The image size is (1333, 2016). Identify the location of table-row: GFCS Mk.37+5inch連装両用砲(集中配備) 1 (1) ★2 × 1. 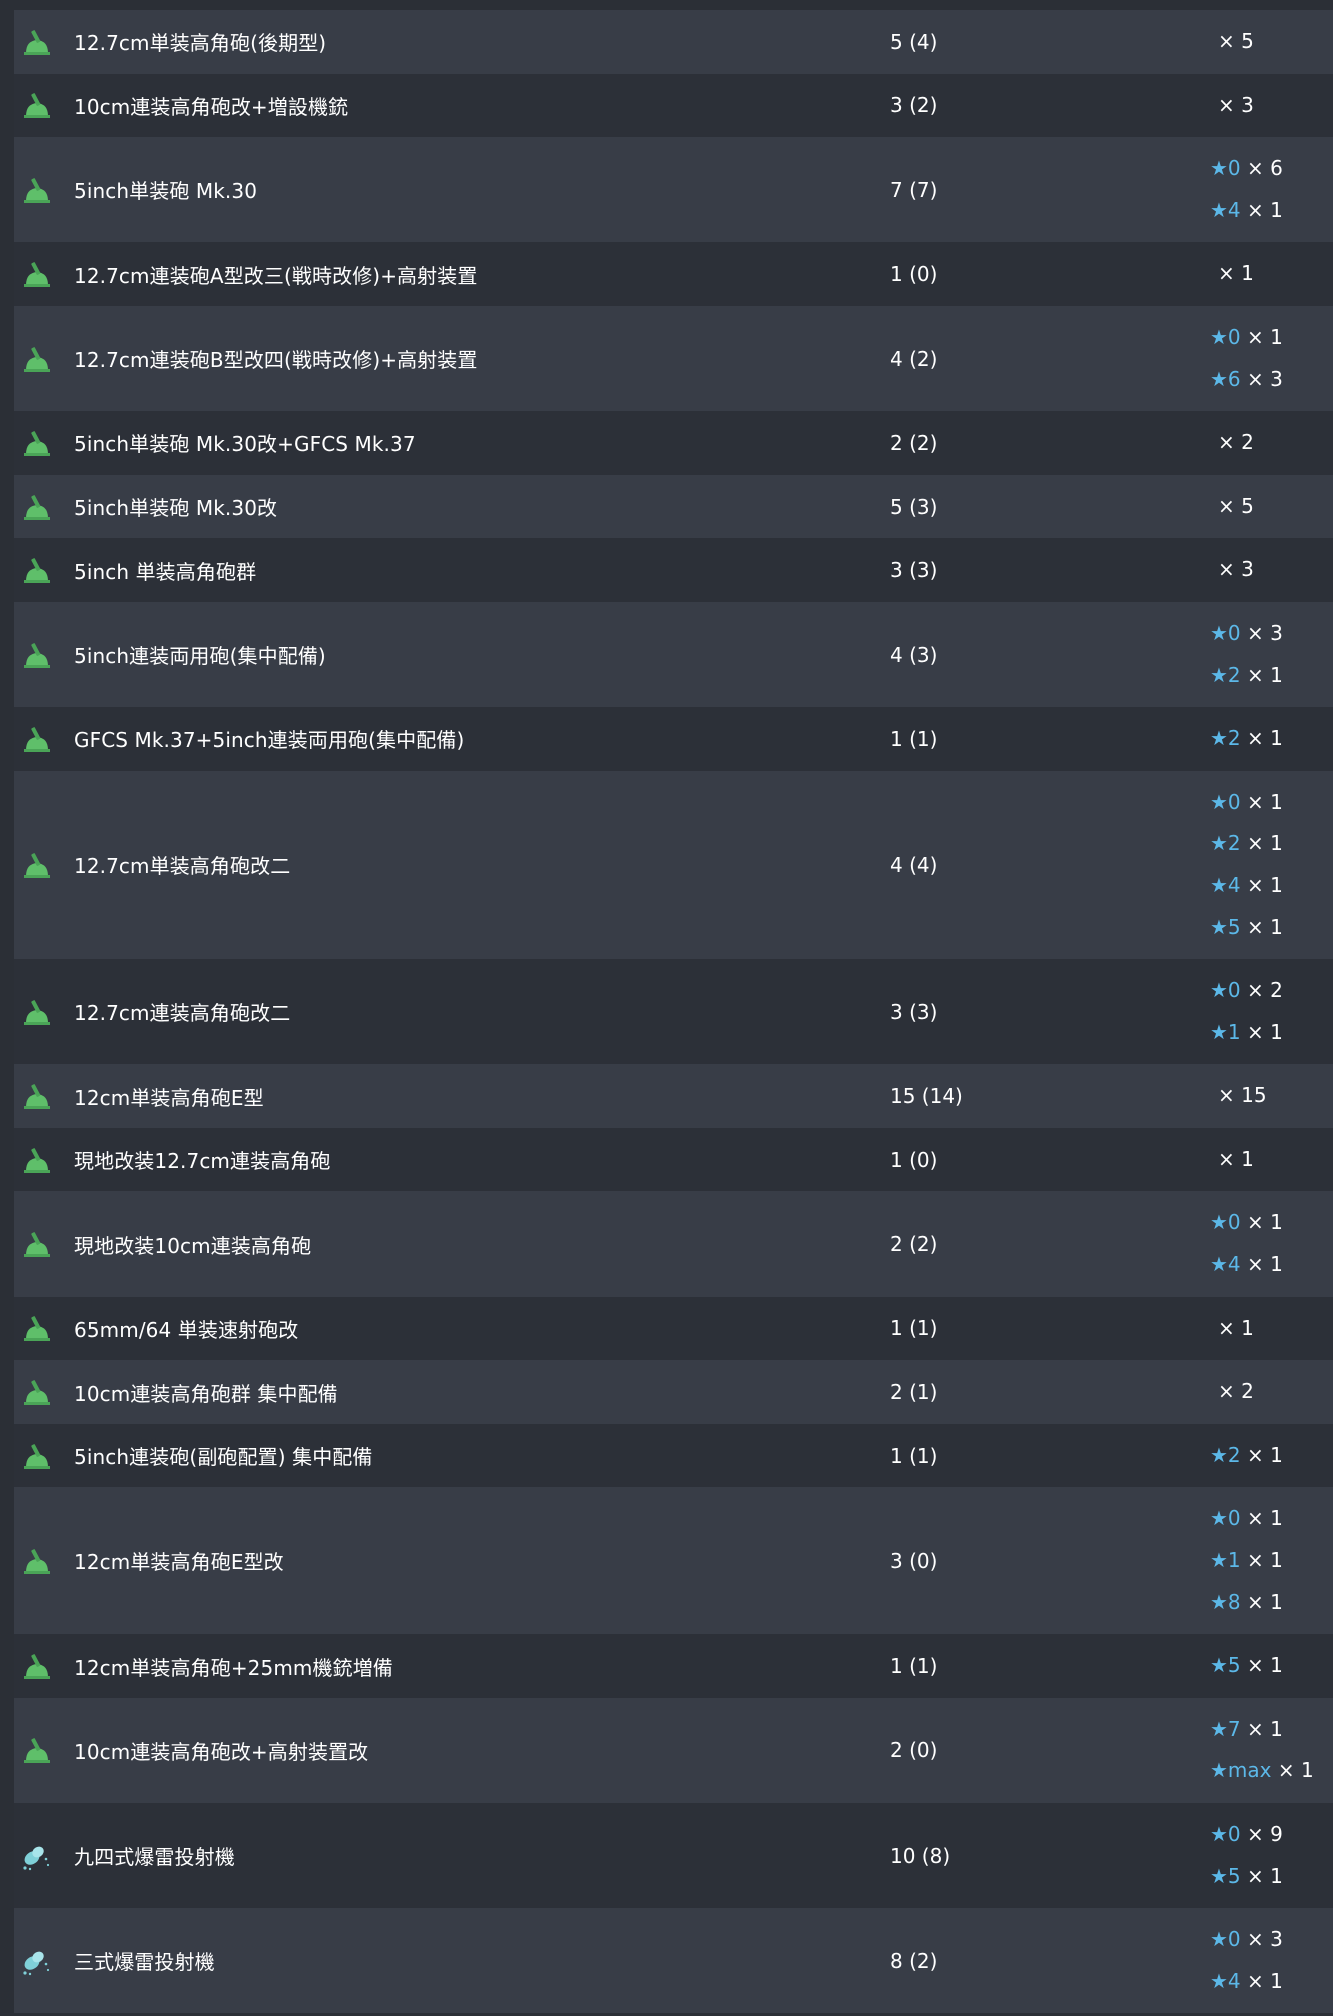
(673, 739).